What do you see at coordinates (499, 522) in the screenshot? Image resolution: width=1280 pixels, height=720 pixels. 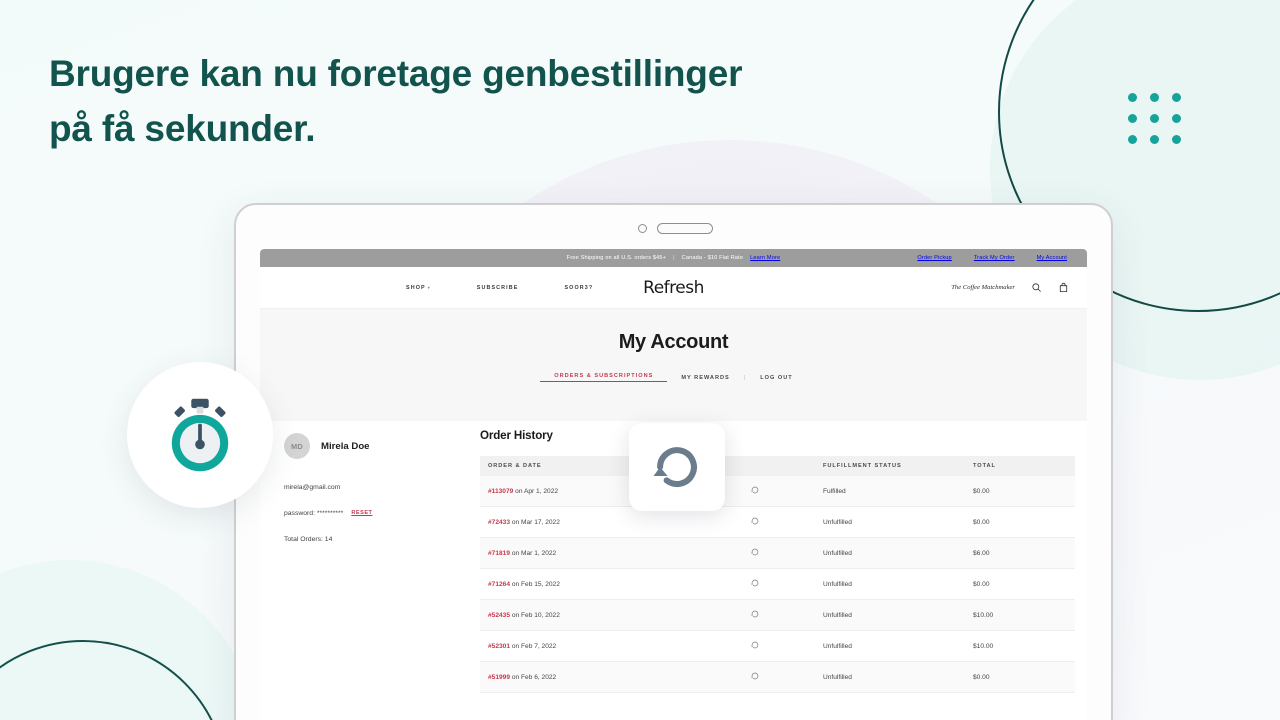 I see `order-id: #72433` at bounding box center [499, 522].